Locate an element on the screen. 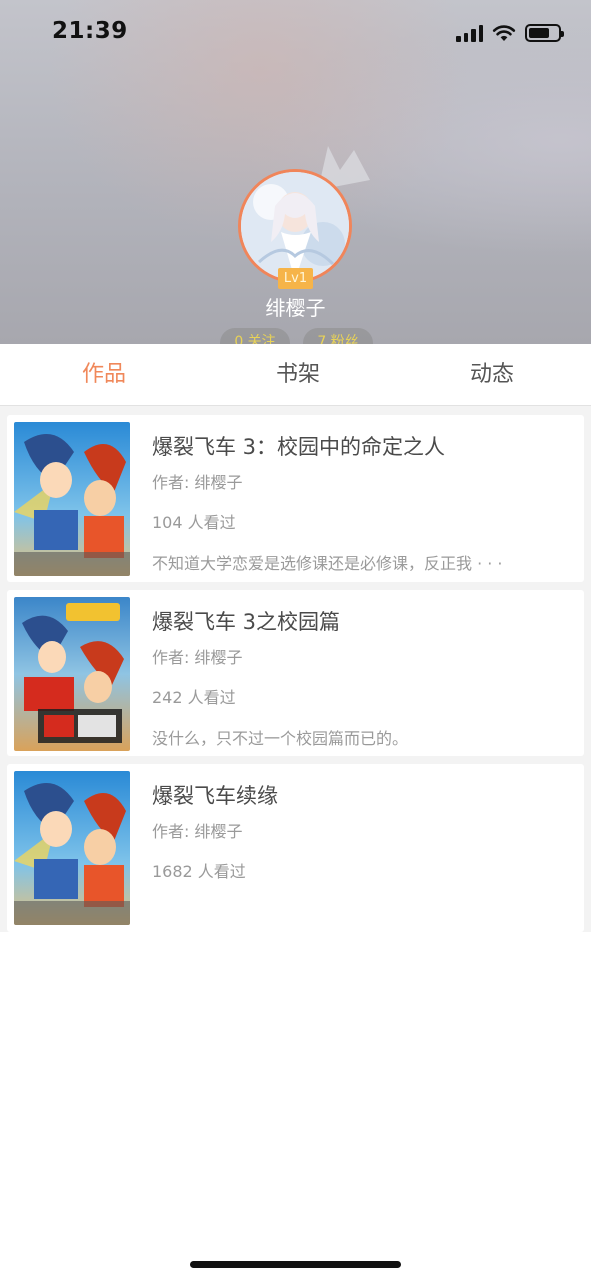  status-icons is located at coordinates (510, 33).